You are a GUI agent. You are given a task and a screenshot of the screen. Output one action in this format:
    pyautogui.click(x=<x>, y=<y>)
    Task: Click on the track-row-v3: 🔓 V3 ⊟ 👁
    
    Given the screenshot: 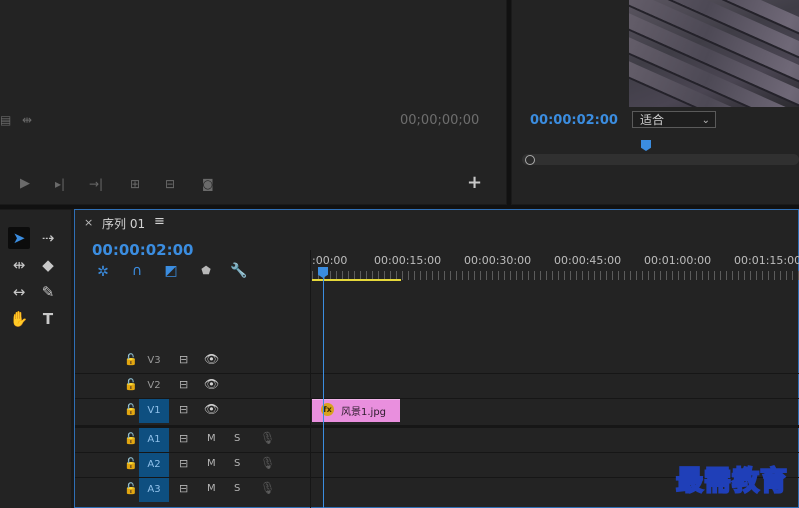 What is the action you would take?
    pyautogui.click(x=437, y=361)
    